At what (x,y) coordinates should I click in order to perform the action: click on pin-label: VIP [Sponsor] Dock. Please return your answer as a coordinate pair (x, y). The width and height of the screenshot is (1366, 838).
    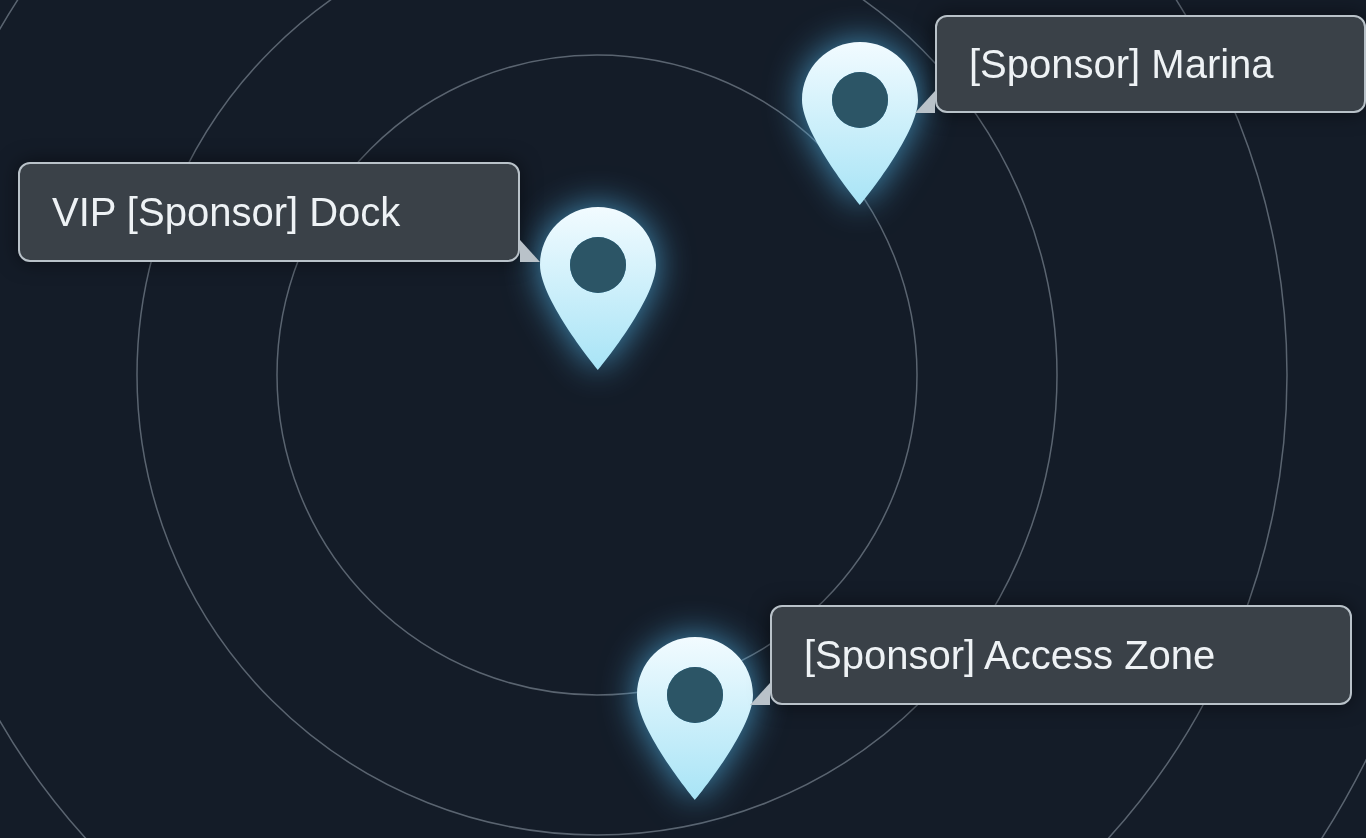
    Looking at the image, I should click on (269, 212).